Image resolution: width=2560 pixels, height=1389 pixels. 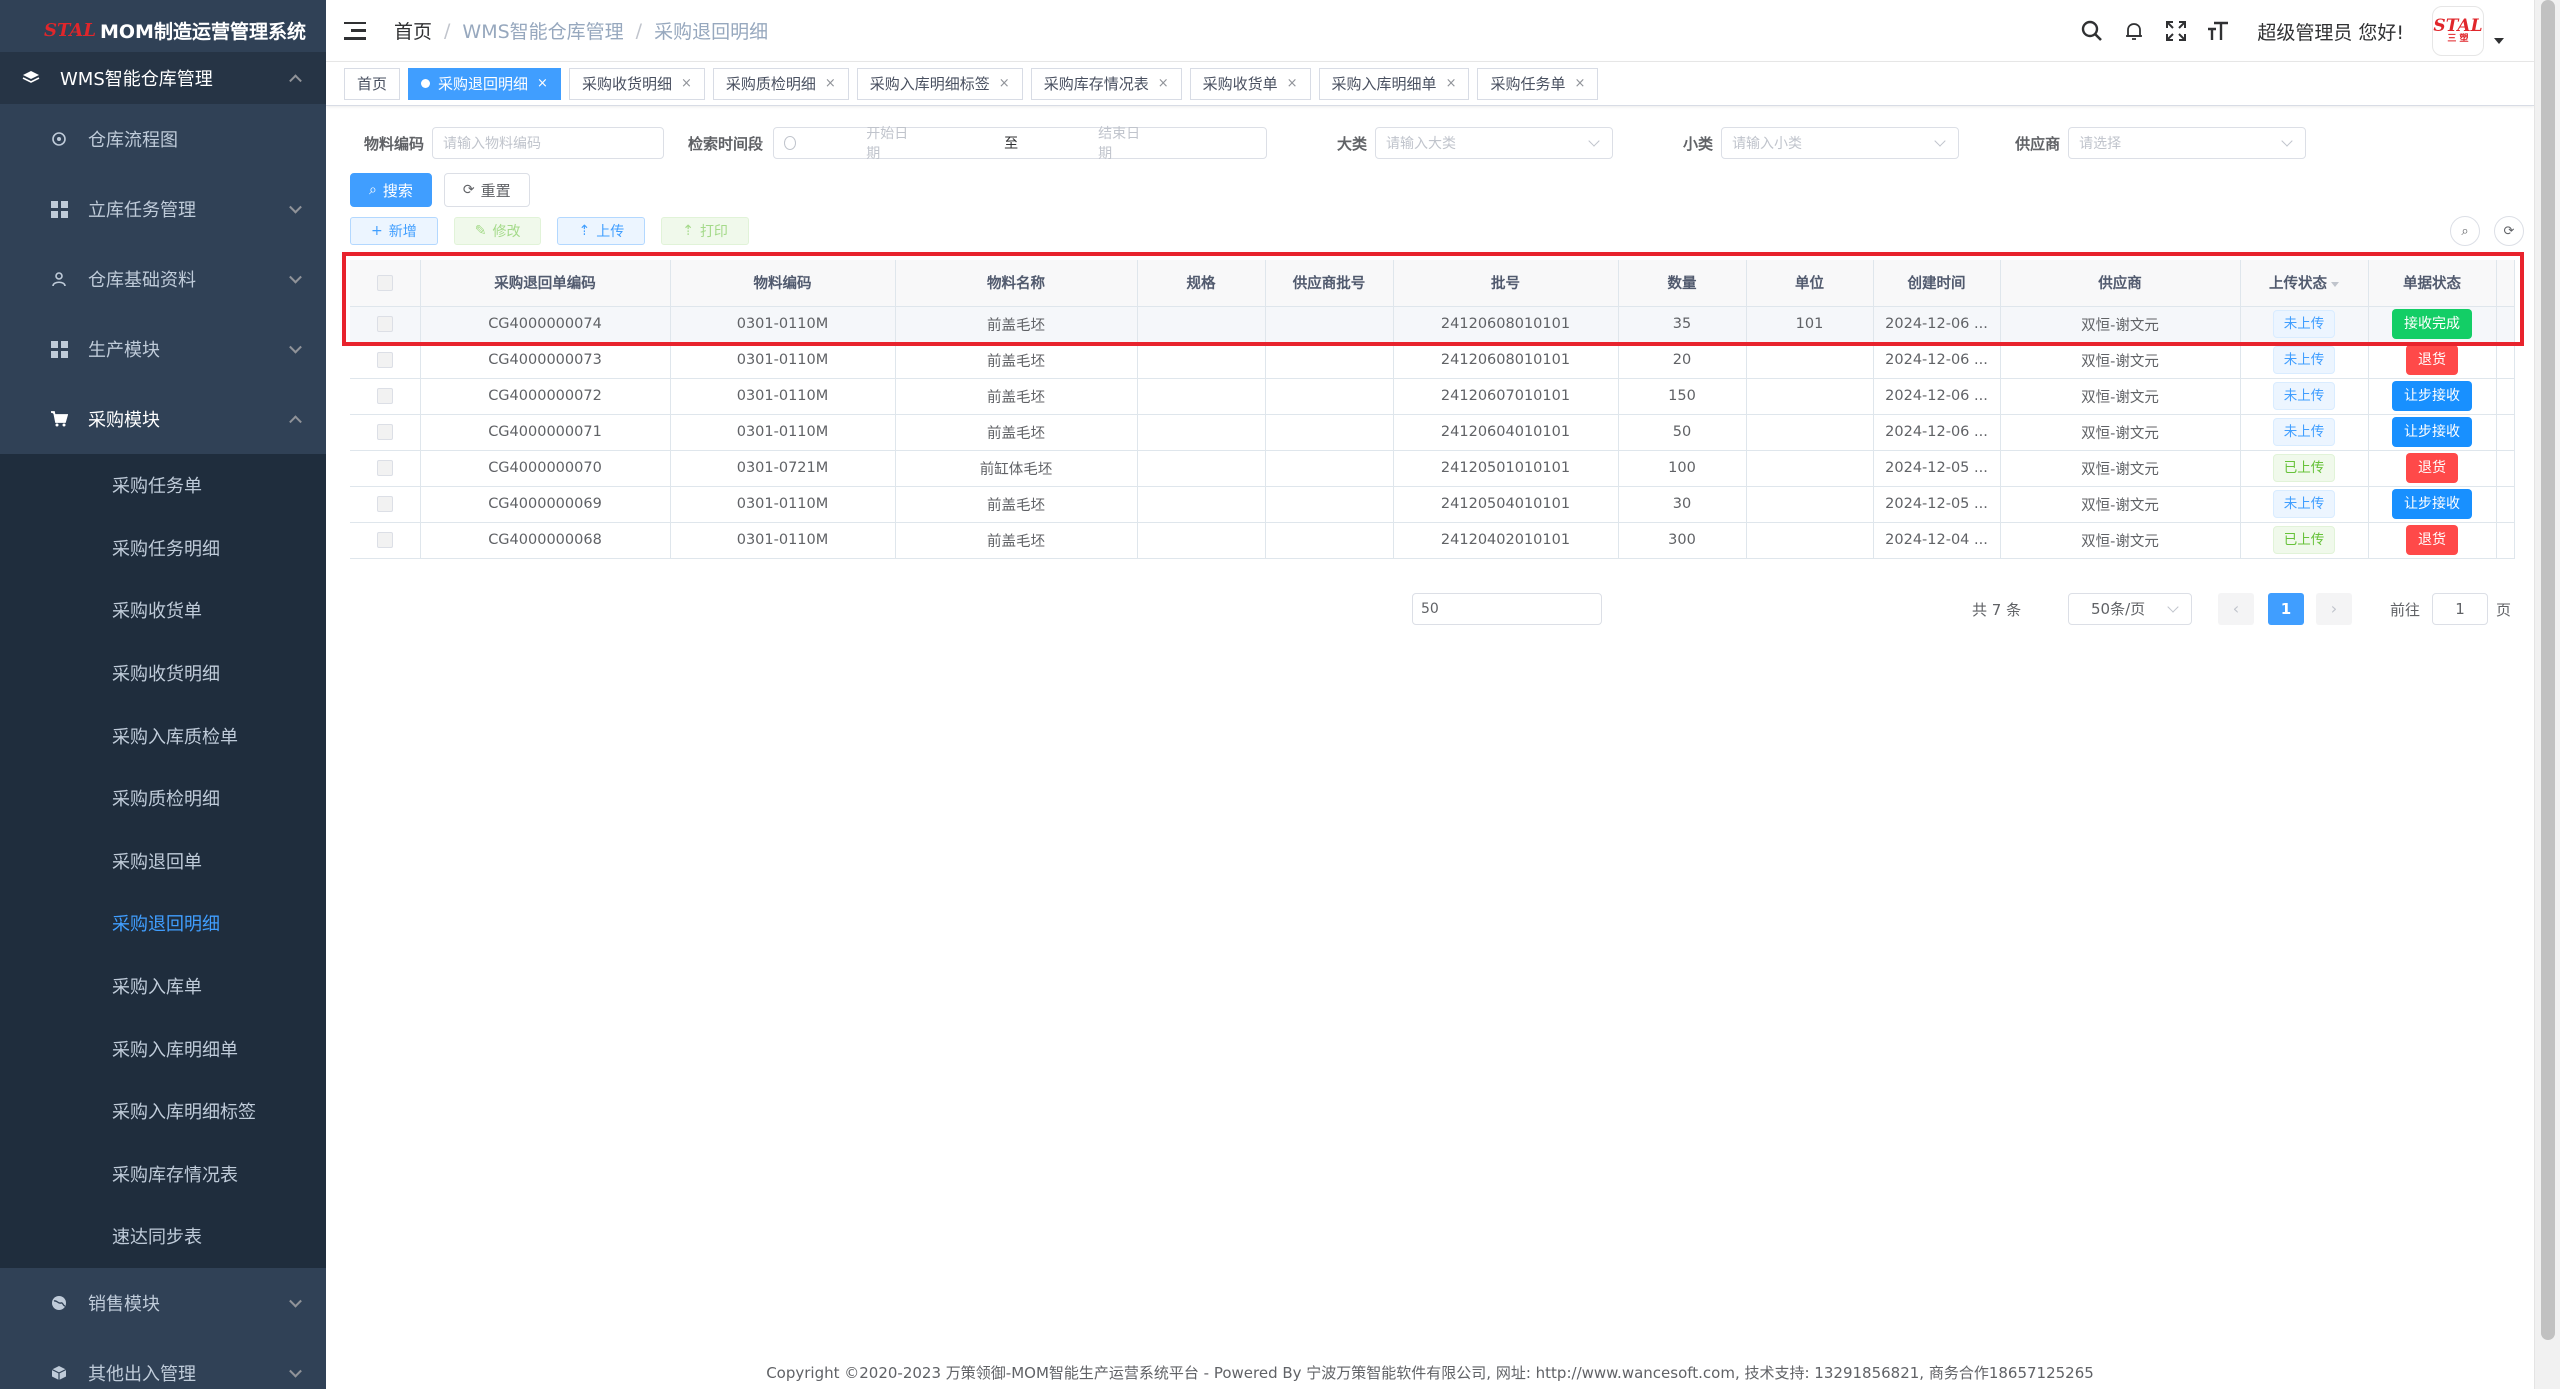 What do you see at coordinates (372, 83) in the screenshot?
I see `tab-home: 首页` at bounding box center [372, 83].